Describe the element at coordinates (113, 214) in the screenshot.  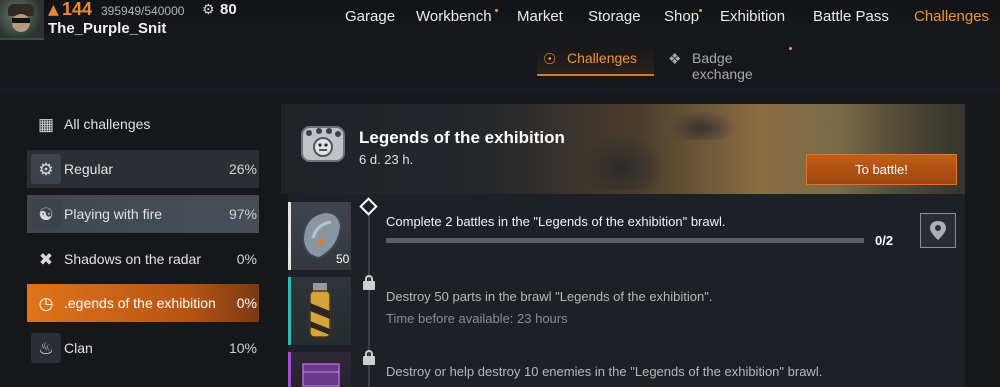
I see `sidebar-item-label: Playing with fire` at that location.